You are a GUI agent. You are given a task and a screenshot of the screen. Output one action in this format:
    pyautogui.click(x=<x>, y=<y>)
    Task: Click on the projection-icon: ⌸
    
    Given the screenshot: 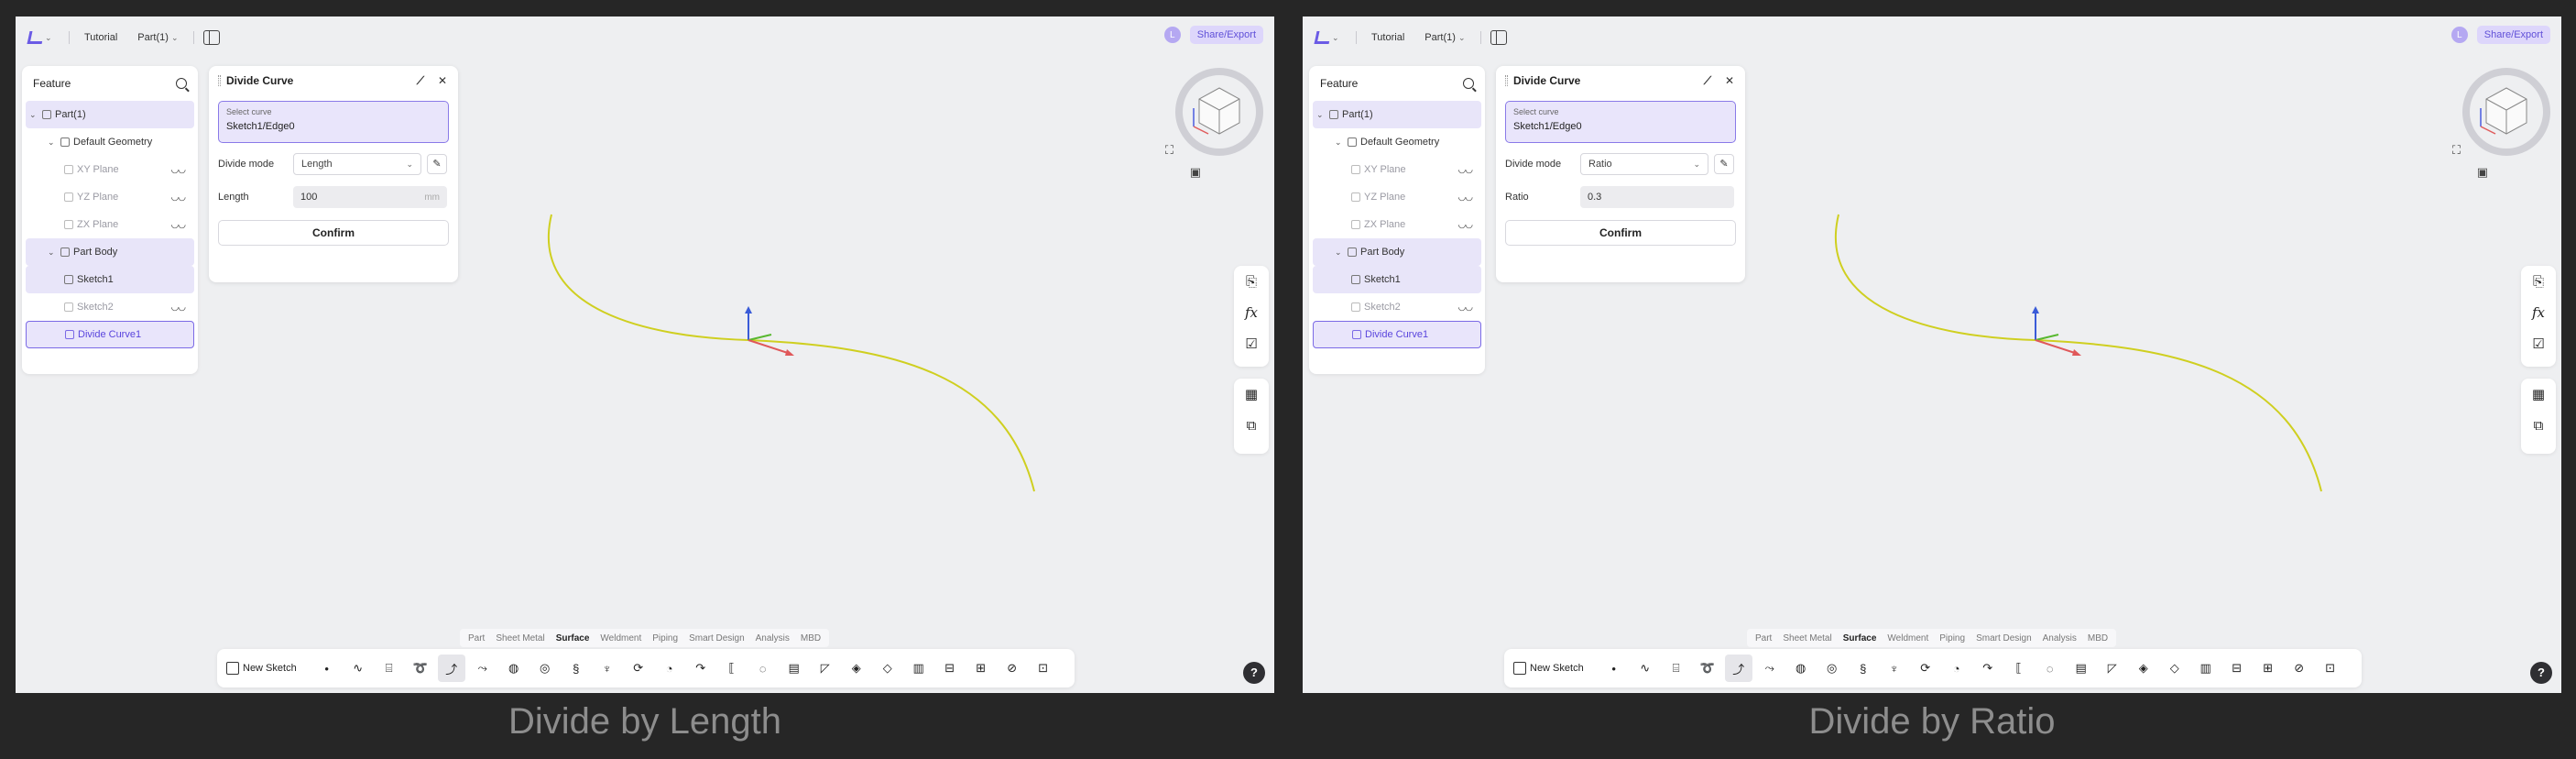 What is the action you would take?
    pyautogui.click(x=389, y=668)
    